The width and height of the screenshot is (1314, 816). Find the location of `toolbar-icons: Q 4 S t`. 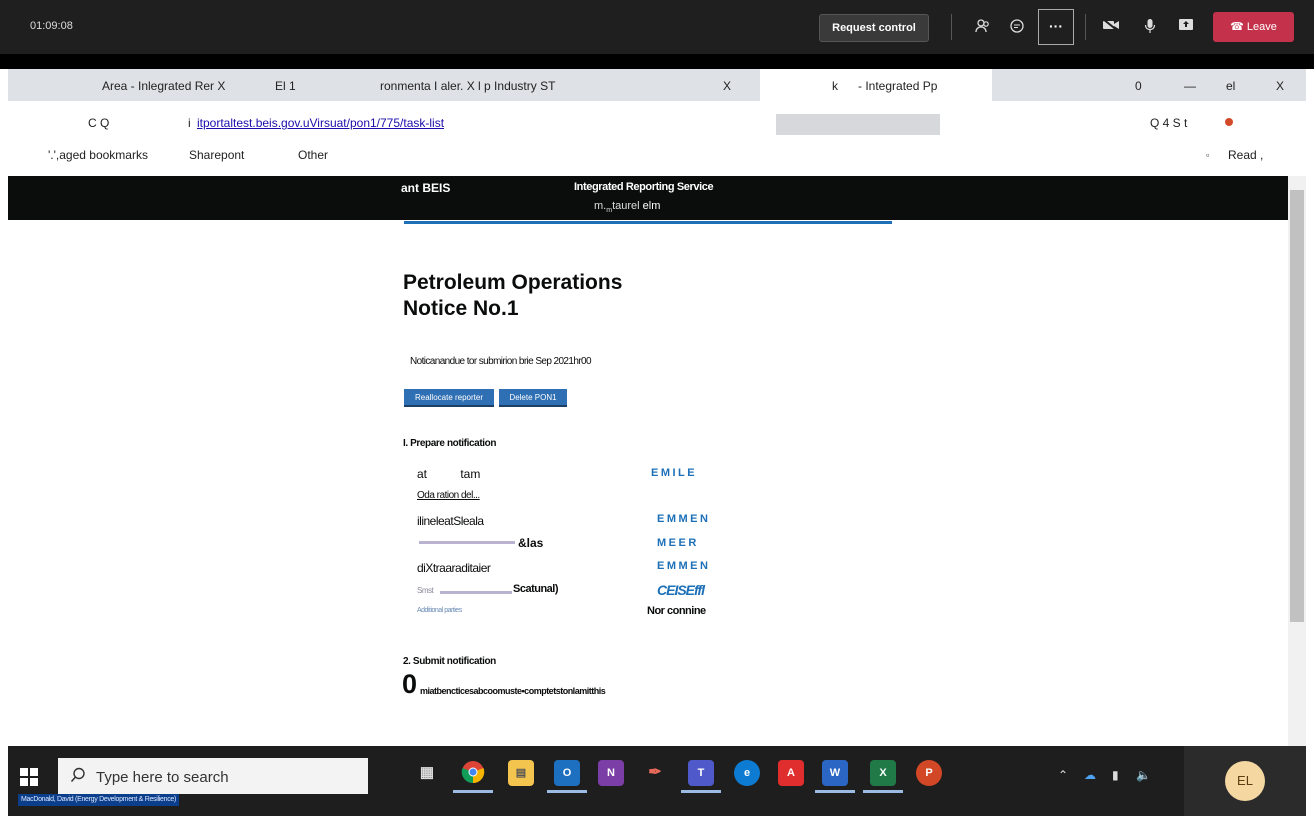

toolbar-icons: Q 4 S t is located at coordinates (1168, 123).